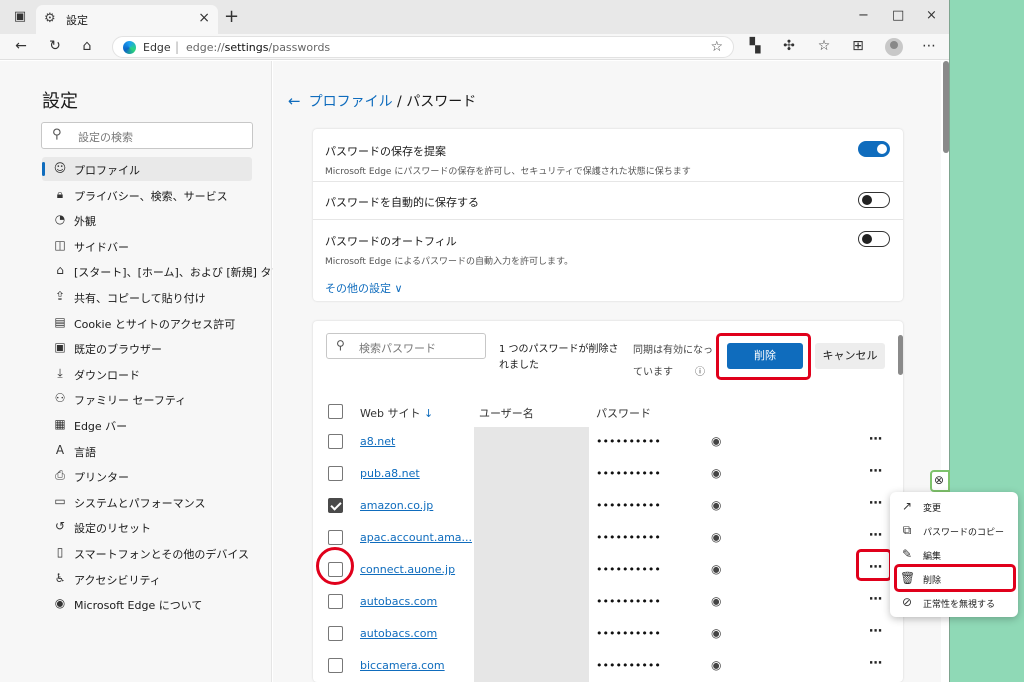 Image resolution: width=1024 pixels, height=682 pixels. I want to click on sidebar-item: ⇪ 共有、コピーして貼り付け, so click(147, 297).